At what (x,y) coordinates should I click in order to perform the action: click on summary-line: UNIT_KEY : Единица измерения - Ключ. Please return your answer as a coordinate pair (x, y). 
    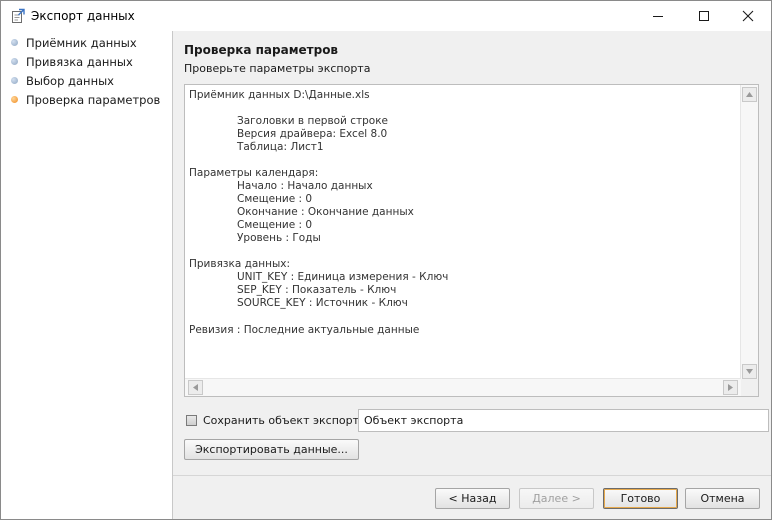
    Looking at the image, I should click on (343, 277).